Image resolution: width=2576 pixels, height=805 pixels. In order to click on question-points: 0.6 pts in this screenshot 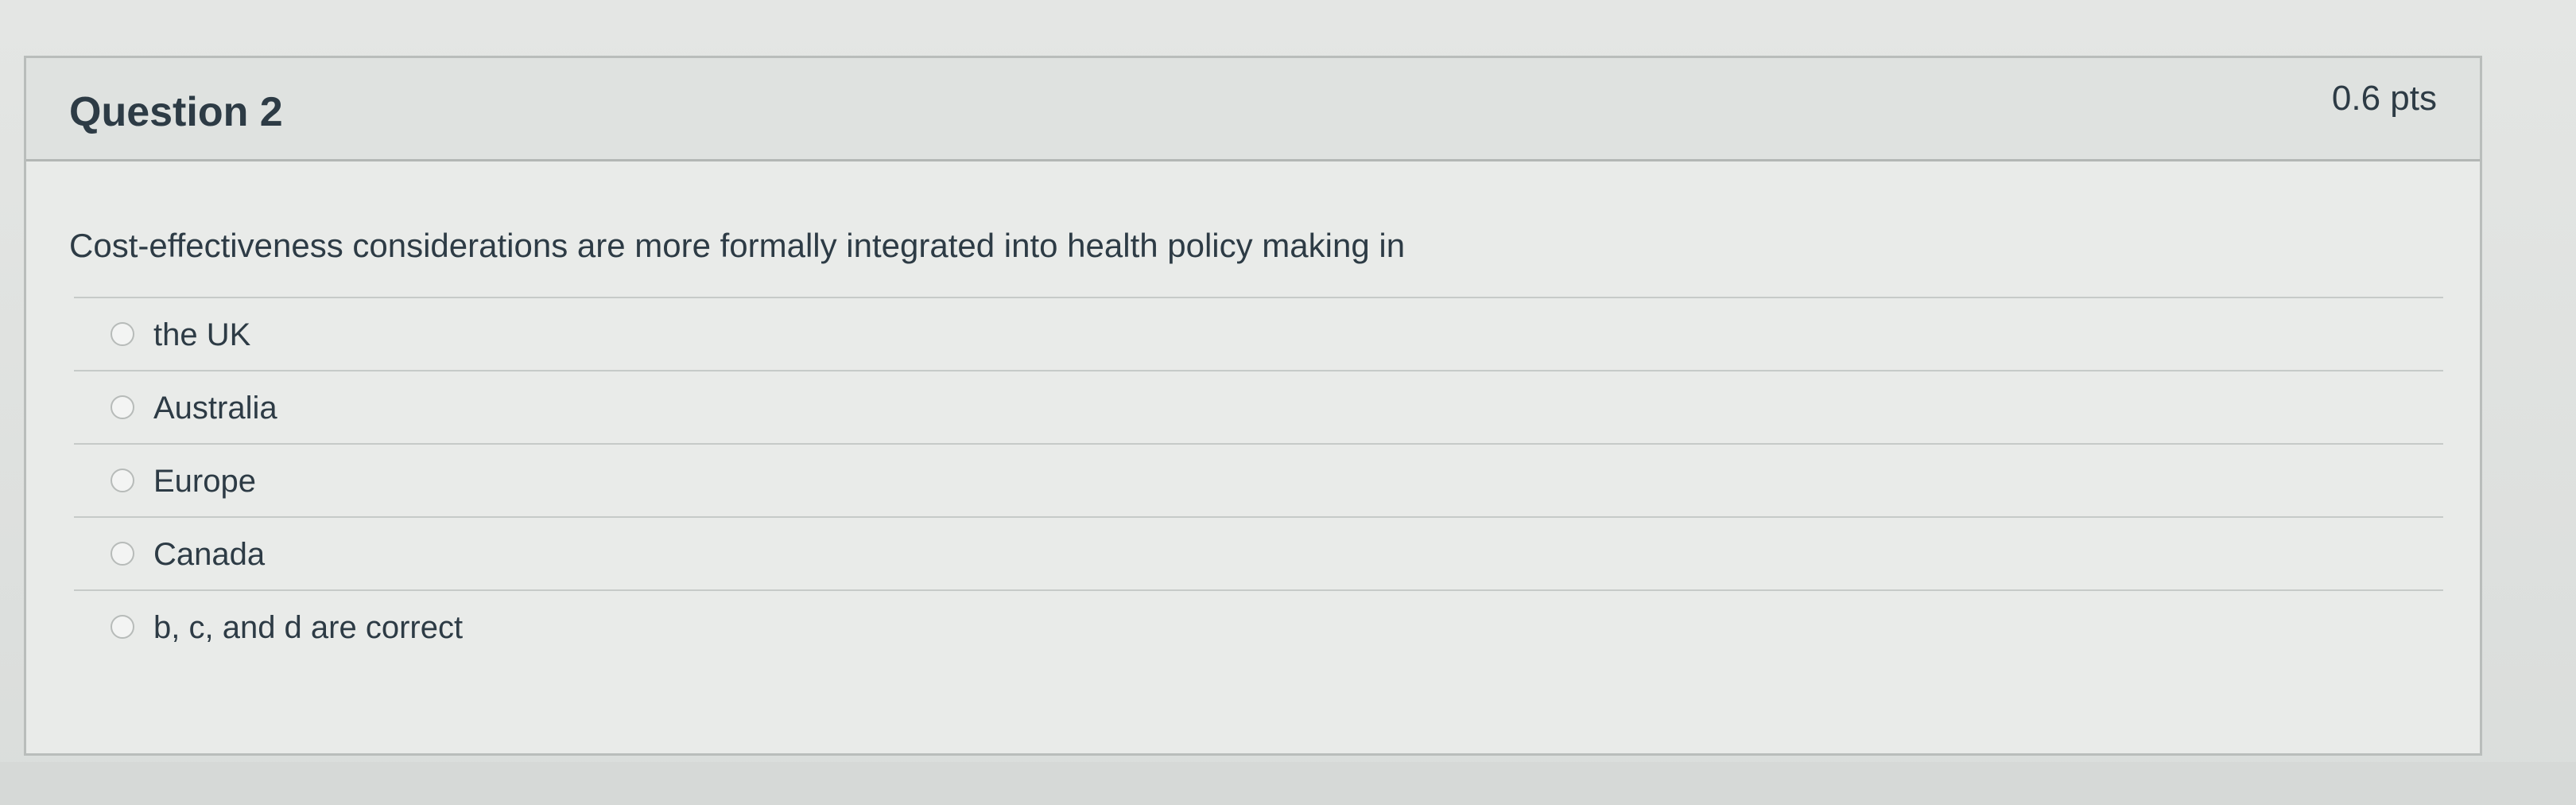, I will do `click(2384, 98)`.